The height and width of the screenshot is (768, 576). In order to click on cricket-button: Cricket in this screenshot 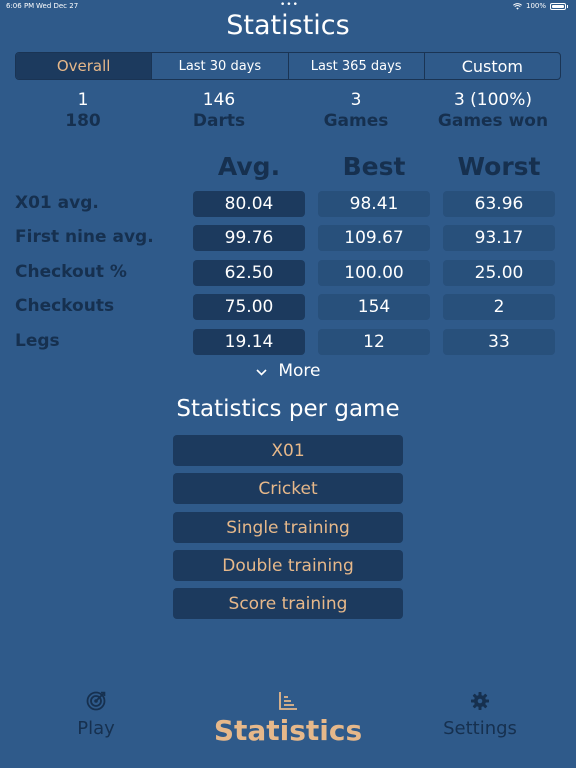, I will do `click(288, 488)`.